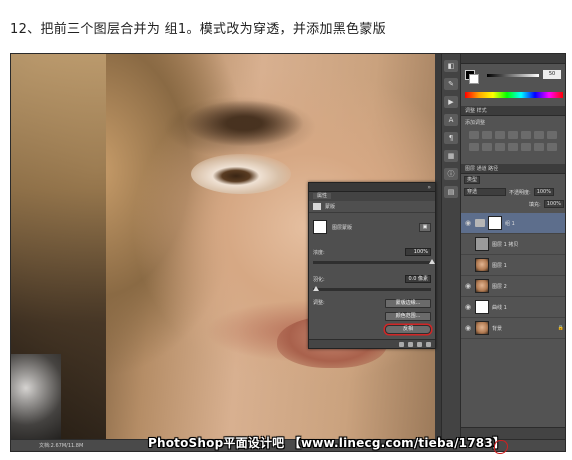 The width and height of the screenshot is (572, 460). I want to click on fill-label: 填充:, so click(535, 204).